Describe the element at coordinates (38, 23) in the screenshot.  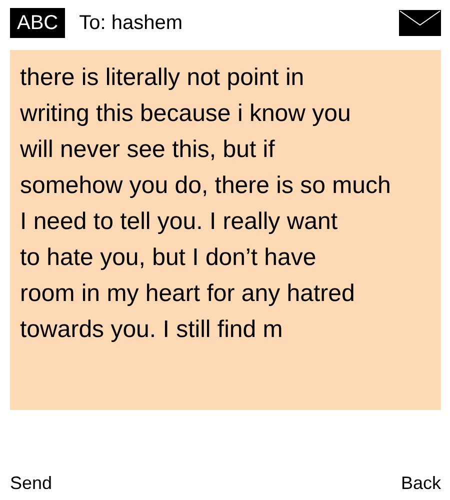
I see `input-mode-indicator: ABC` at that location.